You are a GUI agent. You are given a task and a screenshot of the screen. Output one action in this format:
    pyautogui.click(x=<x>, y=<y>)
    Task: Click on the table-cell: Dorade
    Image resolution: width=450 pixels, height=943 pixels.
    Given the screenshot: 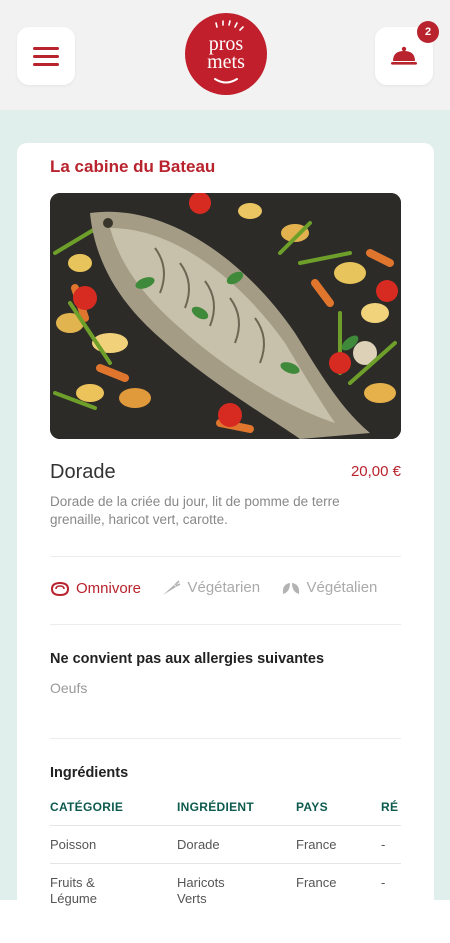 What is the action you would take?
    pyautogui.click(x=198, y=844)
    